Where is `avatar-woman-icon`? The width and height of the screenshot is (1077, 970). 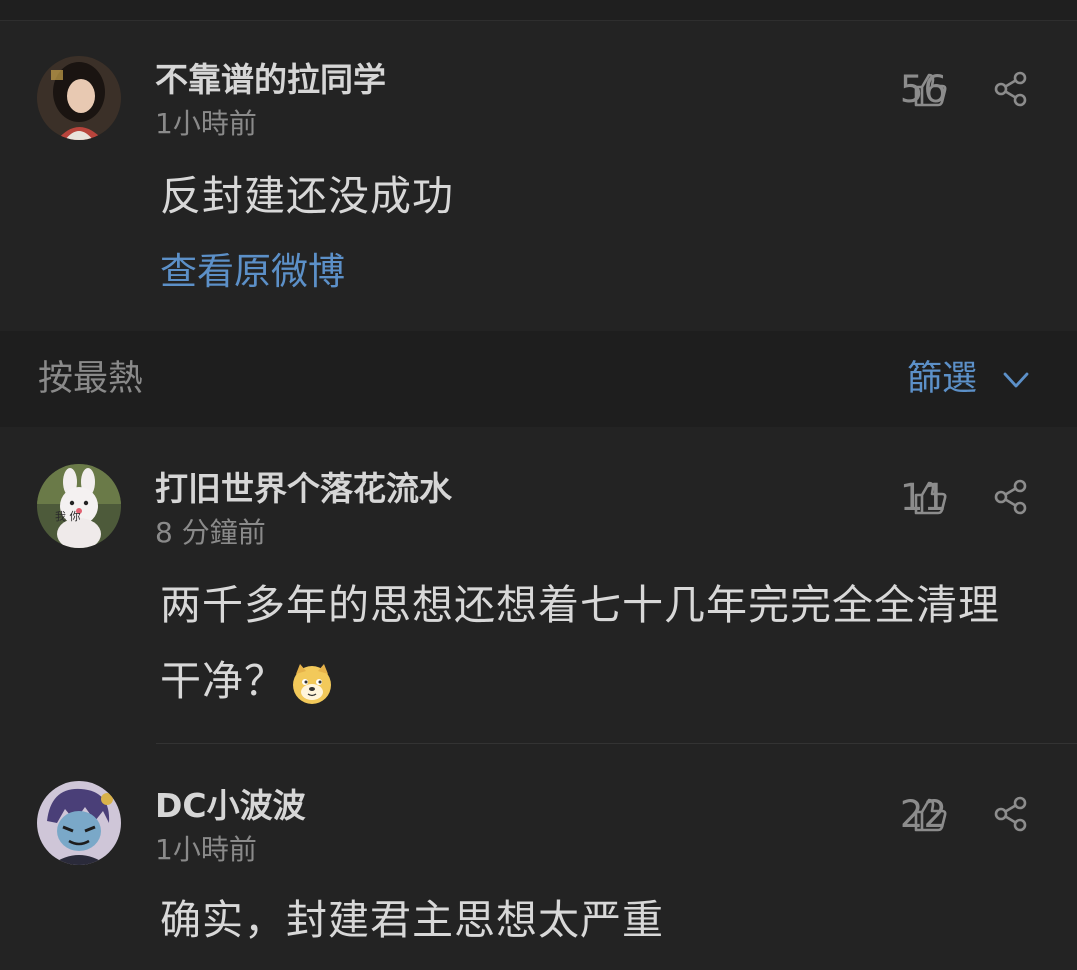
avatar-woman-icon is located at coordinates (79, 98).